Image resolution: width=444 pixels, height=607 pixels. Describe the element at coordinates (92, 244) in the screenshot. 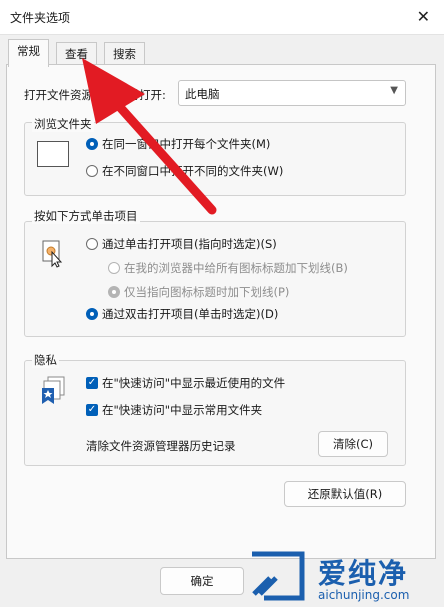

I see `radio-single-click` at that location.